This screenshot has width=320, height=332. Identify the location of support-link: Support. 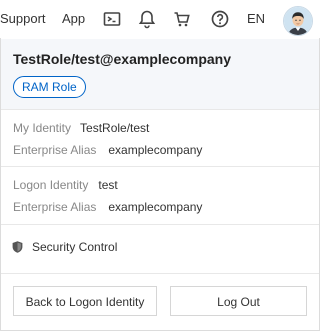
(23, 19).